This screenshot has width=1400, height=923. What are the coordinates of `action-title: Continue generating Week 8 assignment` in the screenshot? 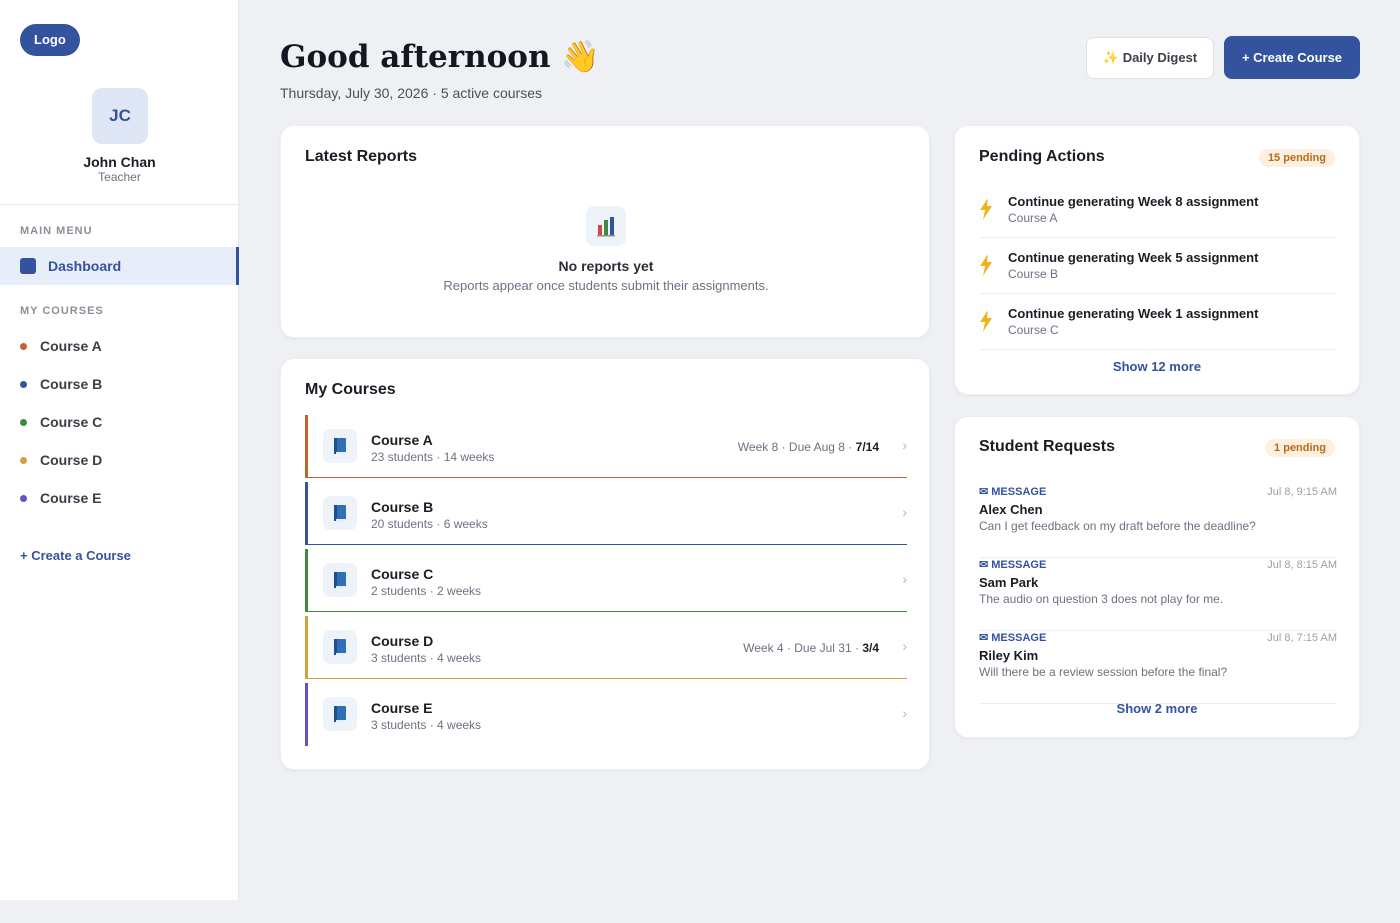 It's located at (1133, 201).